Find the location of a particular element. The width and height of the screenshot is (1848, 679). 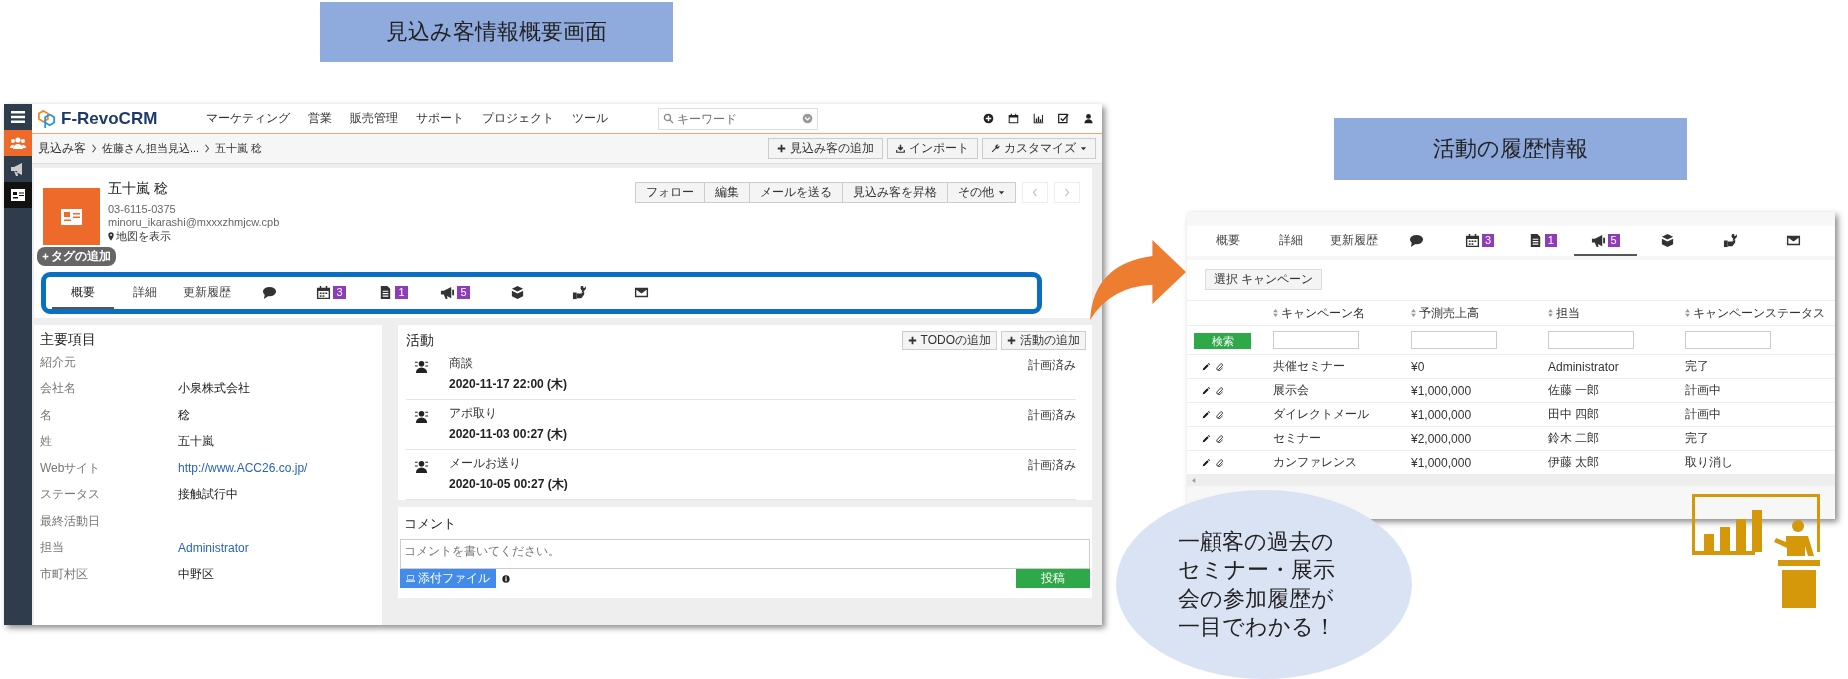

breadcrumb-link: 五十嵐 稔 is located at coordinates (239, 148).